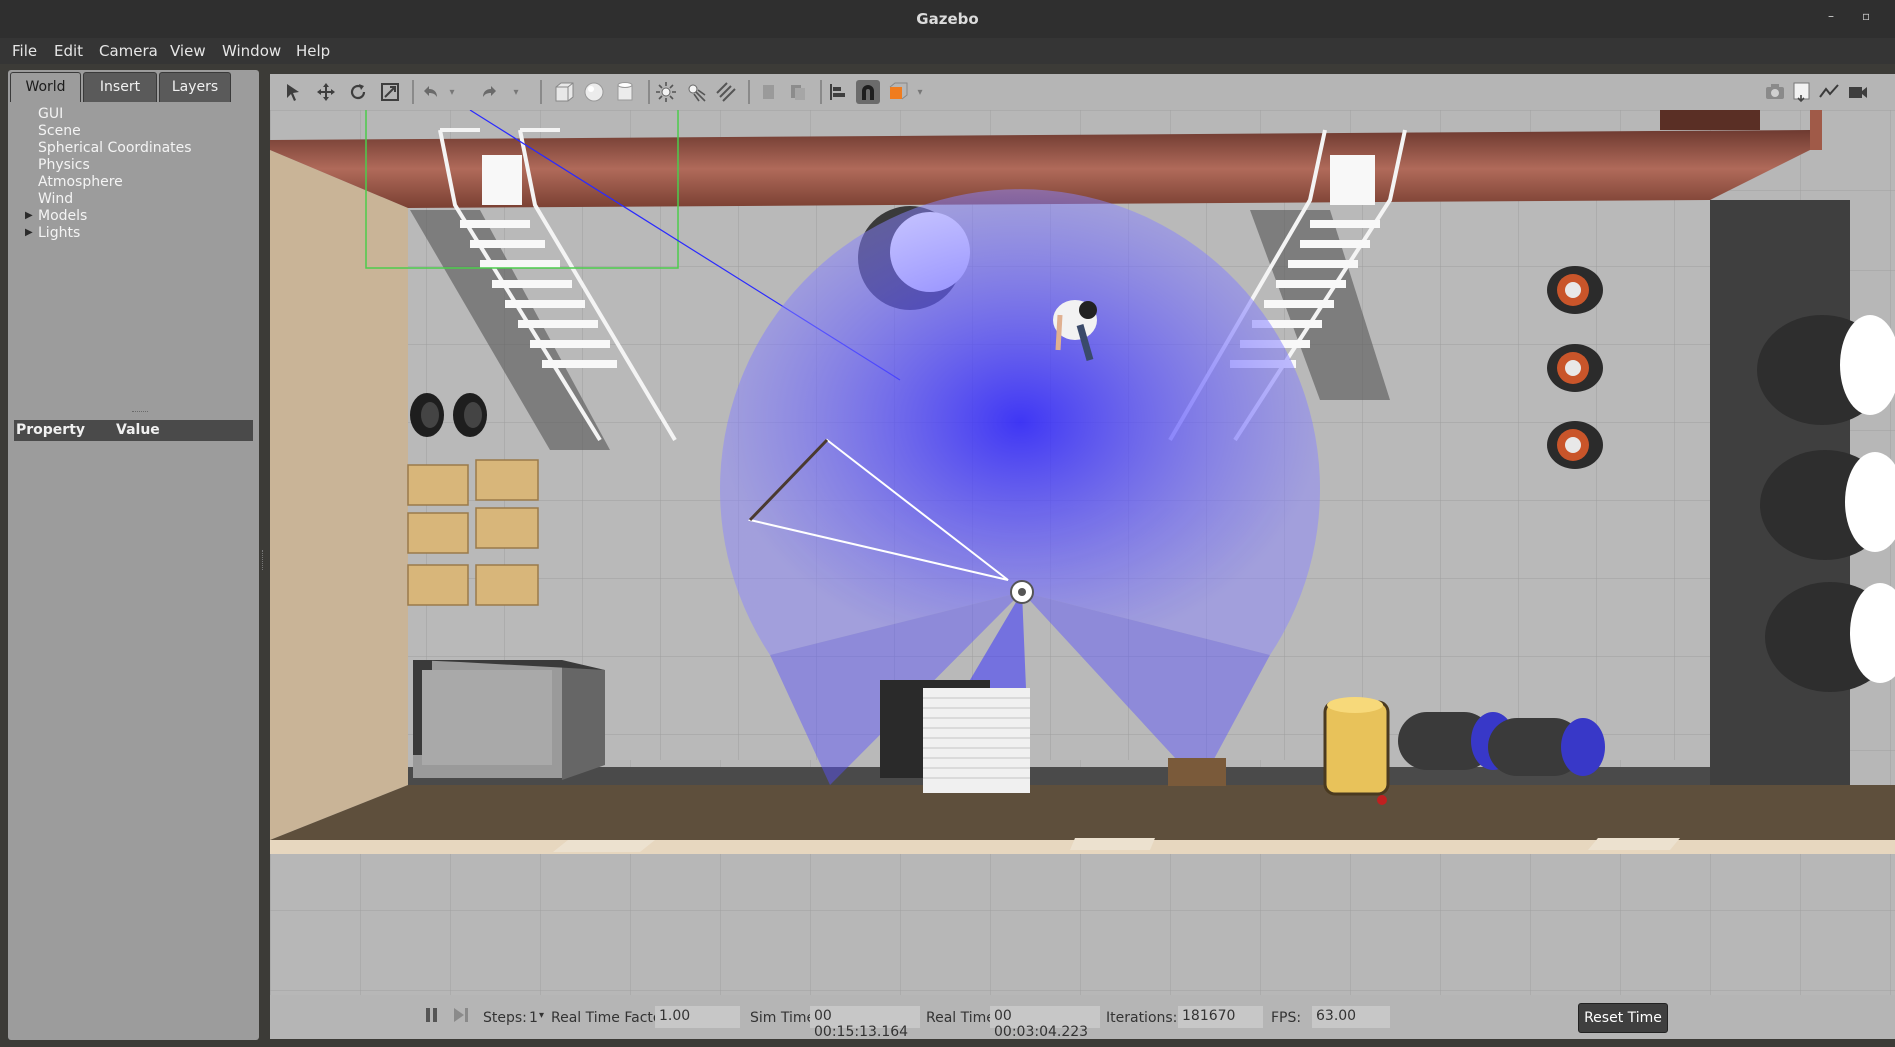  What do you see at coordinates (1775, 92) in the screenshot?
I see `screenshot-icon` at bounding box center [1775, 92].